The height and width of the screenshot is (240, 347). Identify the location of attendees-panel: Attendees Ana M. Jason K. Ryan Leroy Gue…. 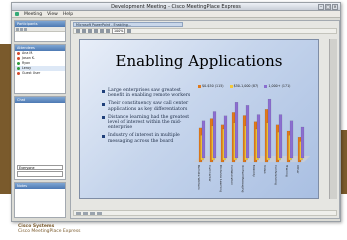
(40, 69).